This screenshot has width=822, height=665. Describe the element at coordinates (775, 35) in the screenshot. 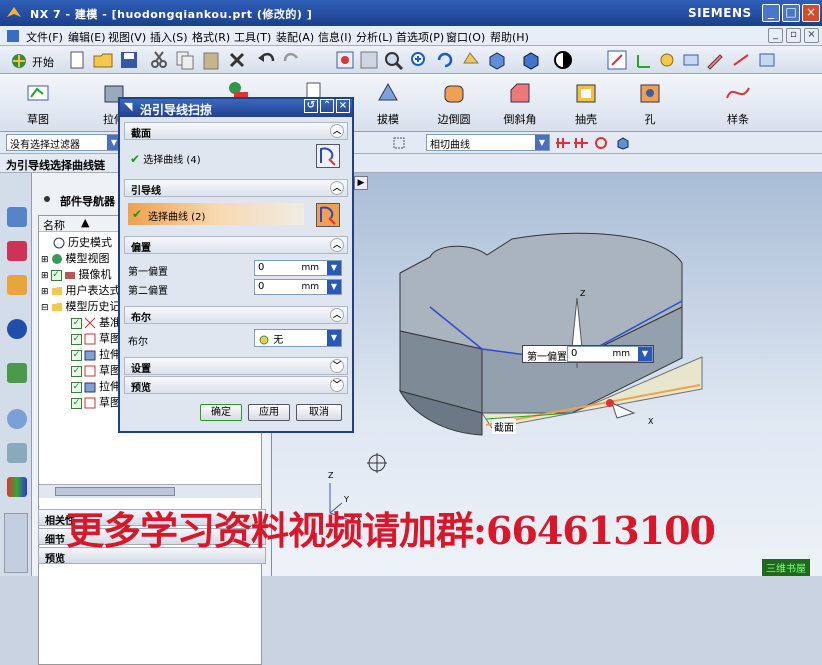

I see `doc-minimize-button: _` at that location.